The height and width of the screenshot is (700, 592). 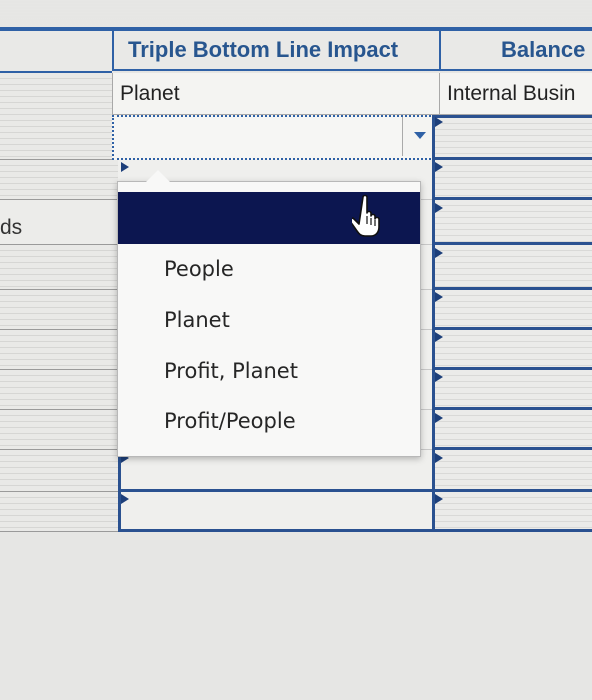 I want to click on row-label: ds, so click(x=11, y=227).